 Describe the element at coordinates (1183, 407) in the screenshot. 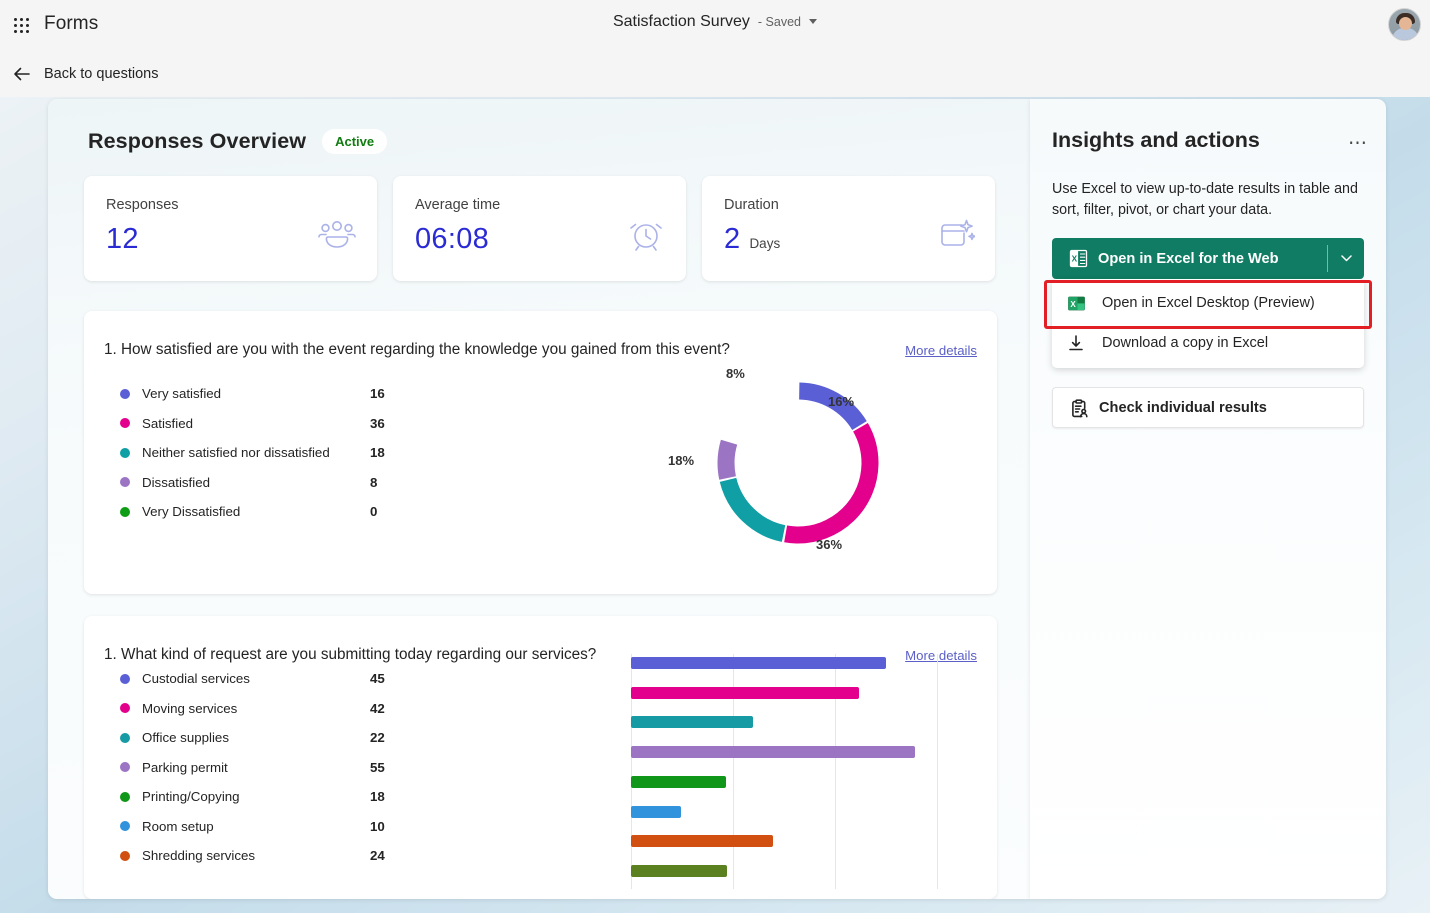

I see `button-label: Check individual results` at that location.